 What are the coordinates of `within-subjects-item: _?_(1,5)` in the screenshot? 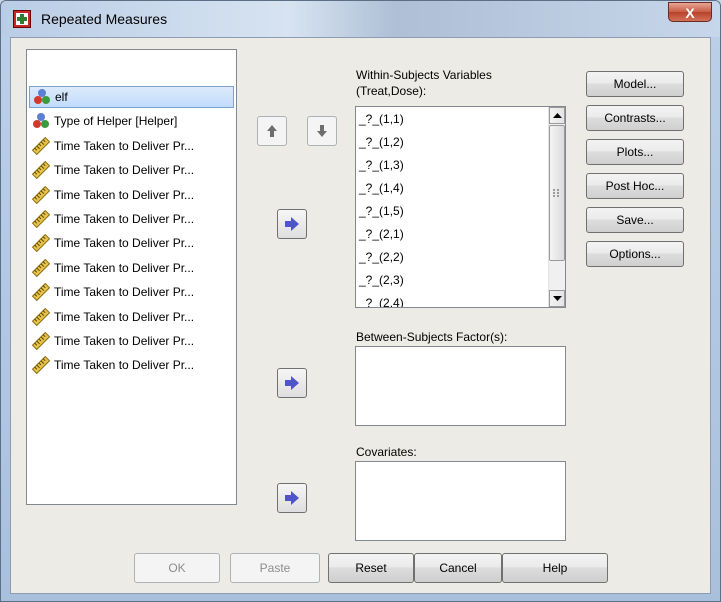 It's located at (381, 211).